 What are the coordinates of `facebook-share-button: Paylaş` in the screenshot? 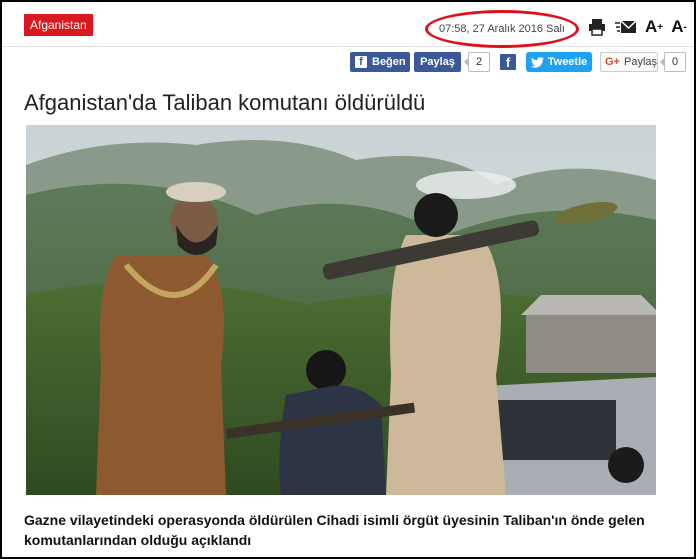 It's located at (437, 62).